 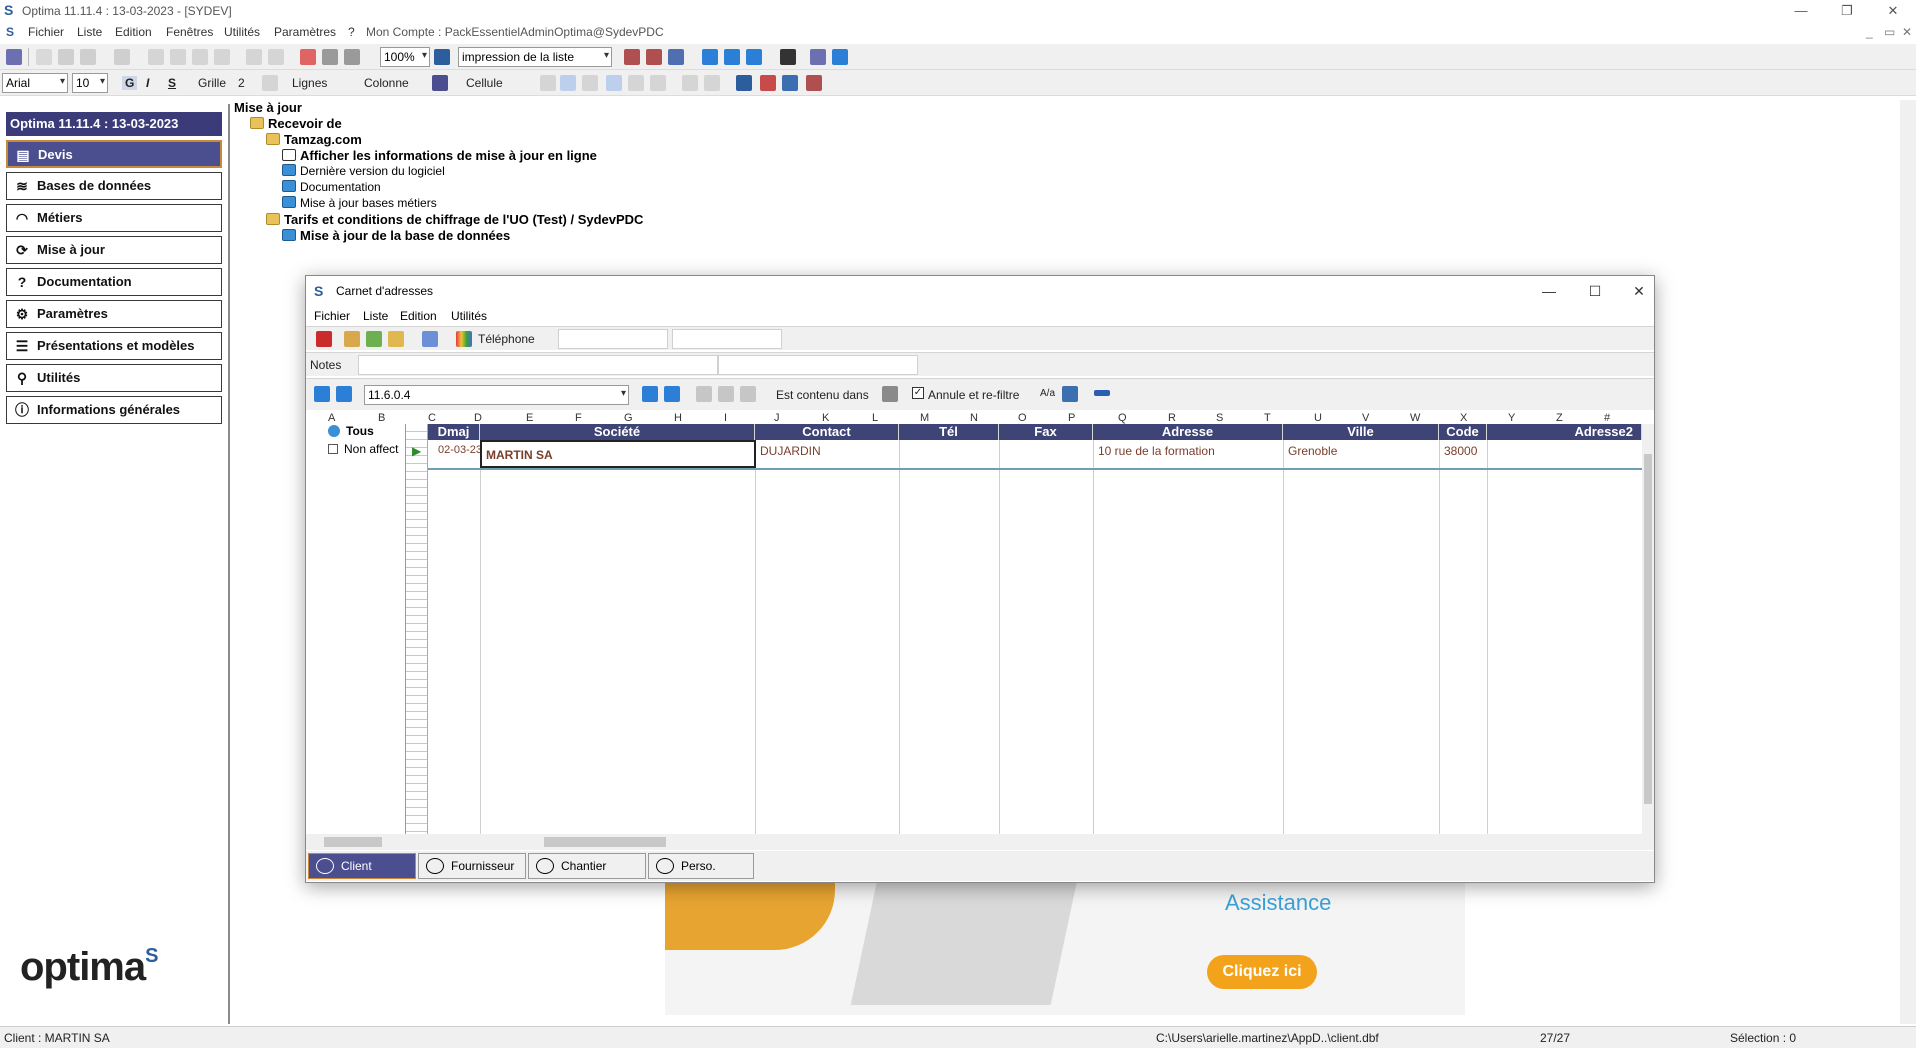 I want to click on save-settings-icon, so click(x=442, y=57).